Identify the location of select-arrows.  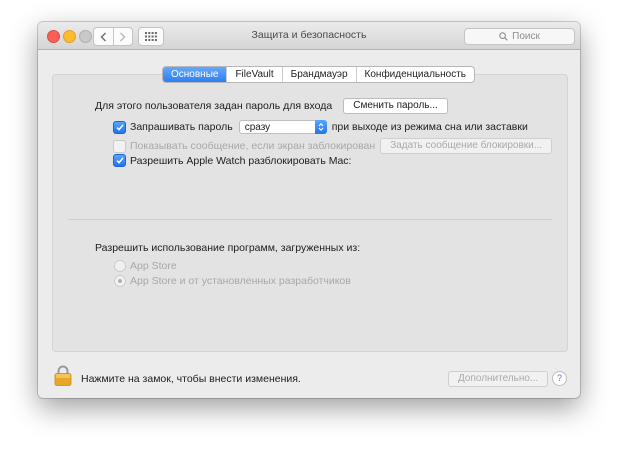
(320, 127).